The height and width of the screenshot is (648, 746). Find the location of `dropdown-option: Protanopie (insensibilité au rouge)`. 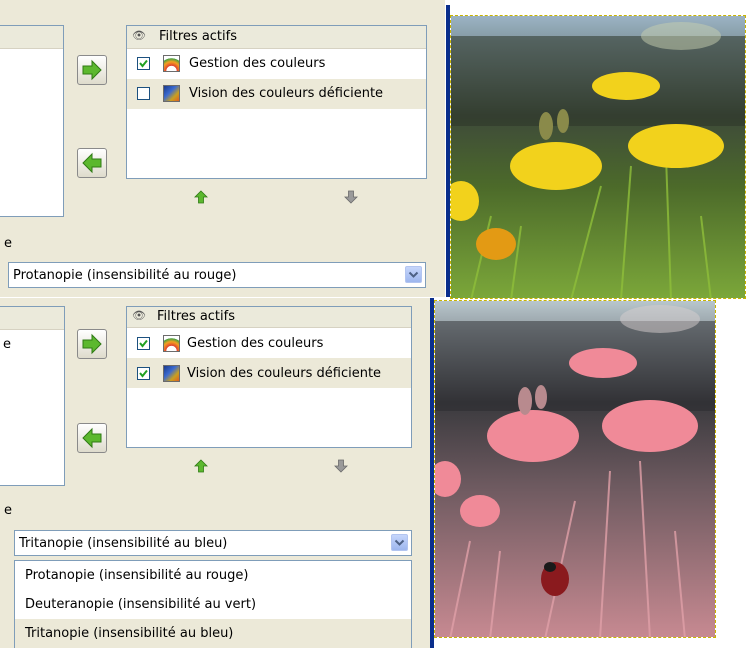

dropdown-option: Protanopie (insensibilité au rouge) is located at coordinates (213, 575).